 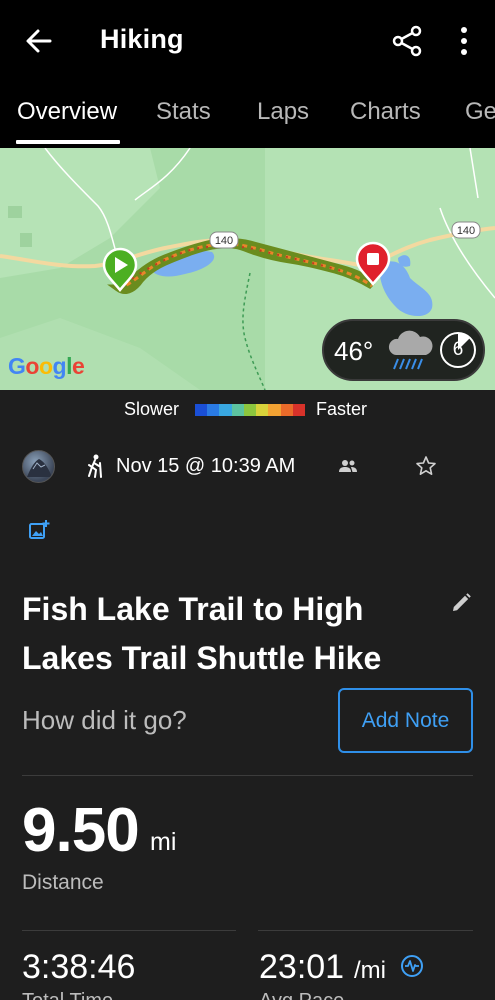 I want to click on road-shield-140-west: 140, so click(x=224, y=240).